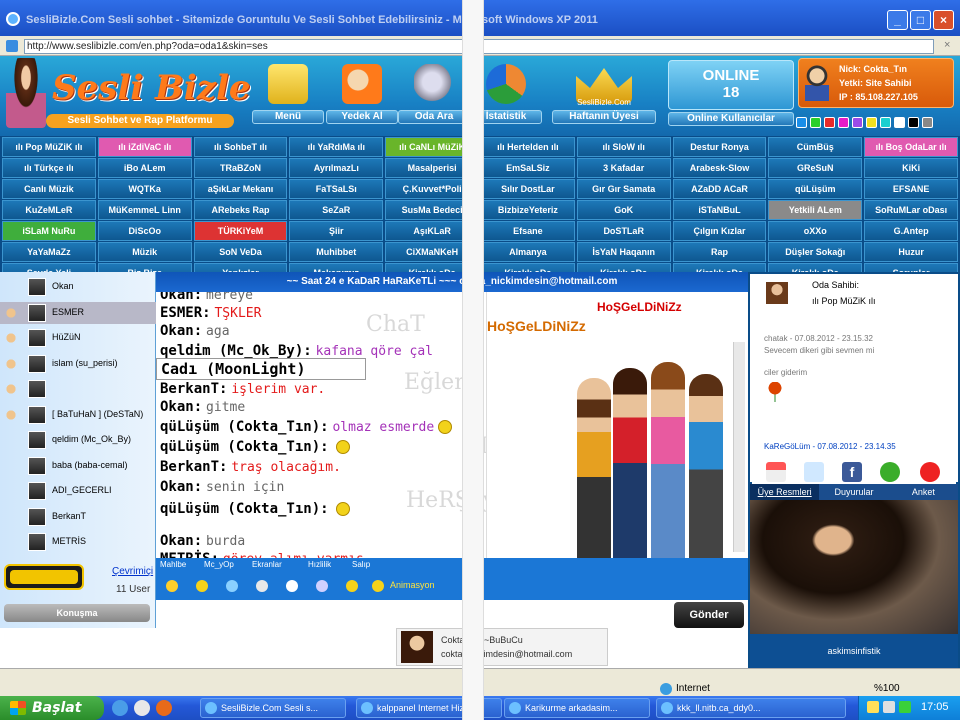 The height and width of the screenshot is (720, 960). I want to click on bold-icon, so click(172, 586).